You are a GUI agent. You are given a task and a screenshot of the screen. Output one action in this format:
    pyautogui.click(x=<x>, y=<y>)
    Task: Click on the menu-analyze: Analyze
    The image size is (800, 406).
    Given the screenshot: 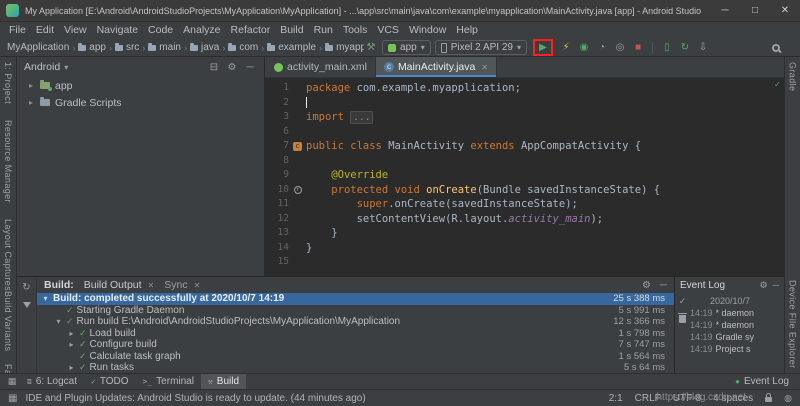 What is the action you would take?
    pyautogui.click(x=201, y=30)
    